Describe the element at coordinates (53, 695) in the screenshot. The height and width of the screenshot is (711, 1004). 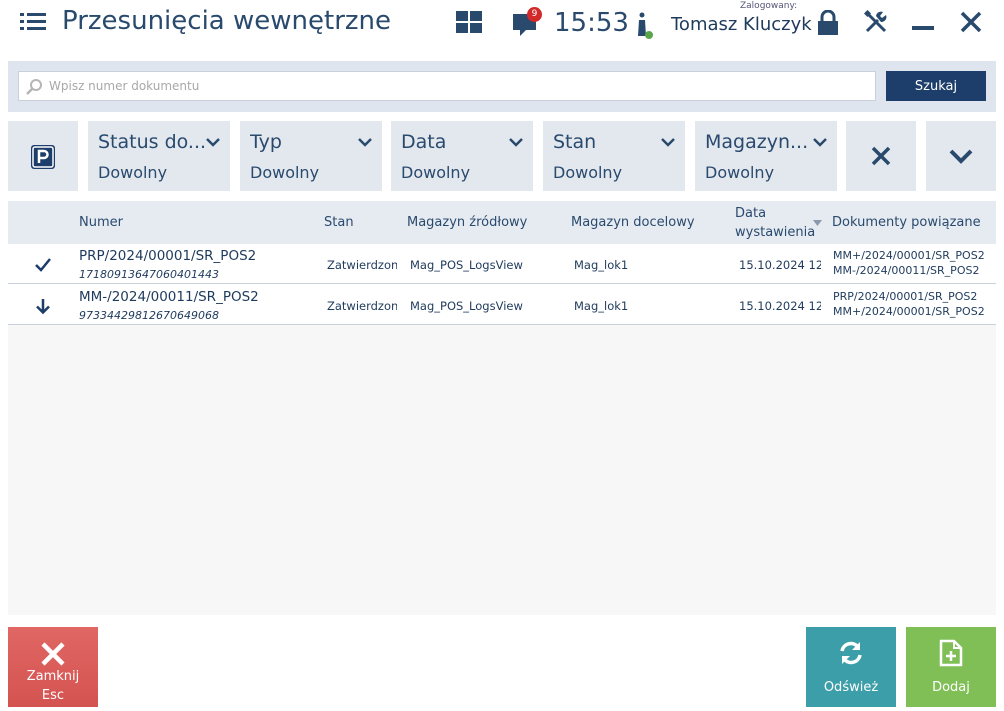
I see `close-button-shortcut: Esc` at that location.